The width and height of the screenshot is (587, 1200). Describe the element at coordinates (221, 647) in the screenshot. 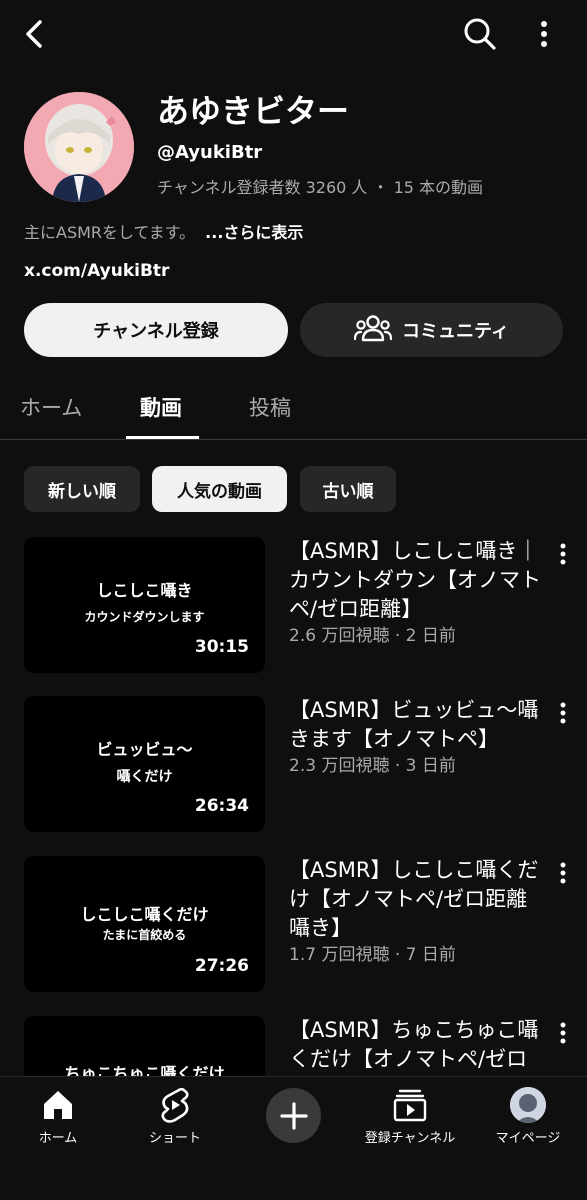

I see `video-duration: 30:15` at that location.